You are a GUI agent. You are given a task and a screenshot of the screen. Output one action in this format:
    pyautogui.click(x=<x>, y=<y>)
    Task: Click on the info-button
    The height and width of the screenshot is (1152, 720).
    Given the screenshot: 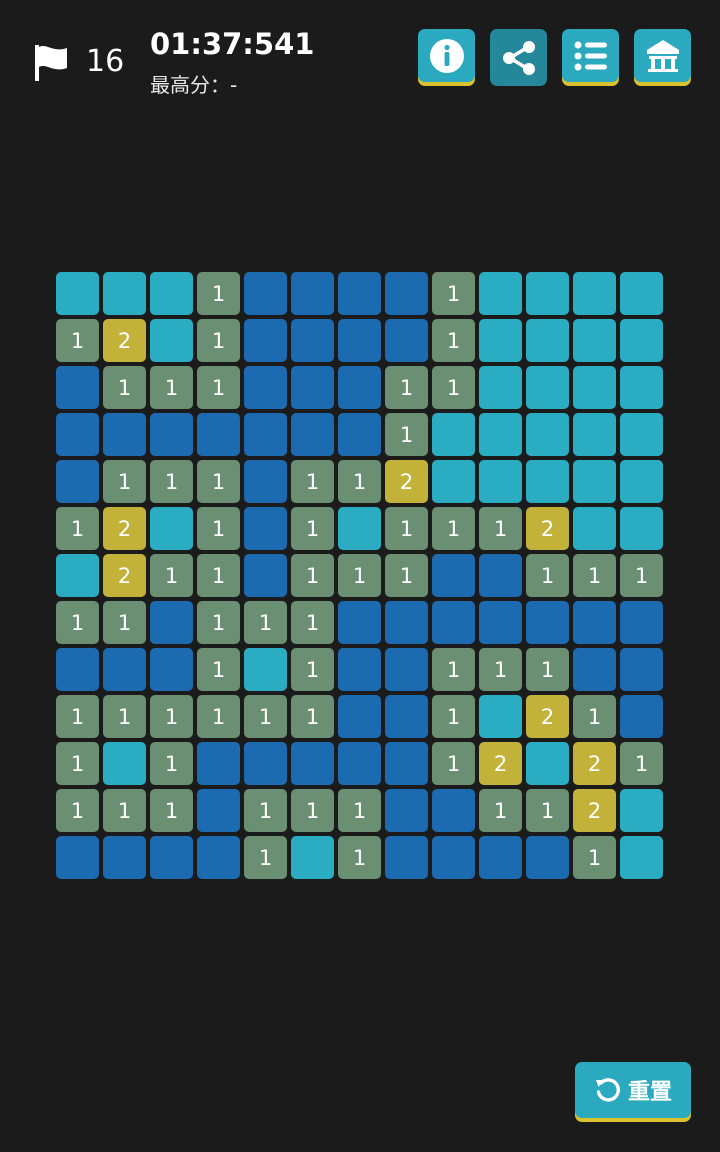 What is the action you would take?
    pyautogui.click(x=446, y=55)
    